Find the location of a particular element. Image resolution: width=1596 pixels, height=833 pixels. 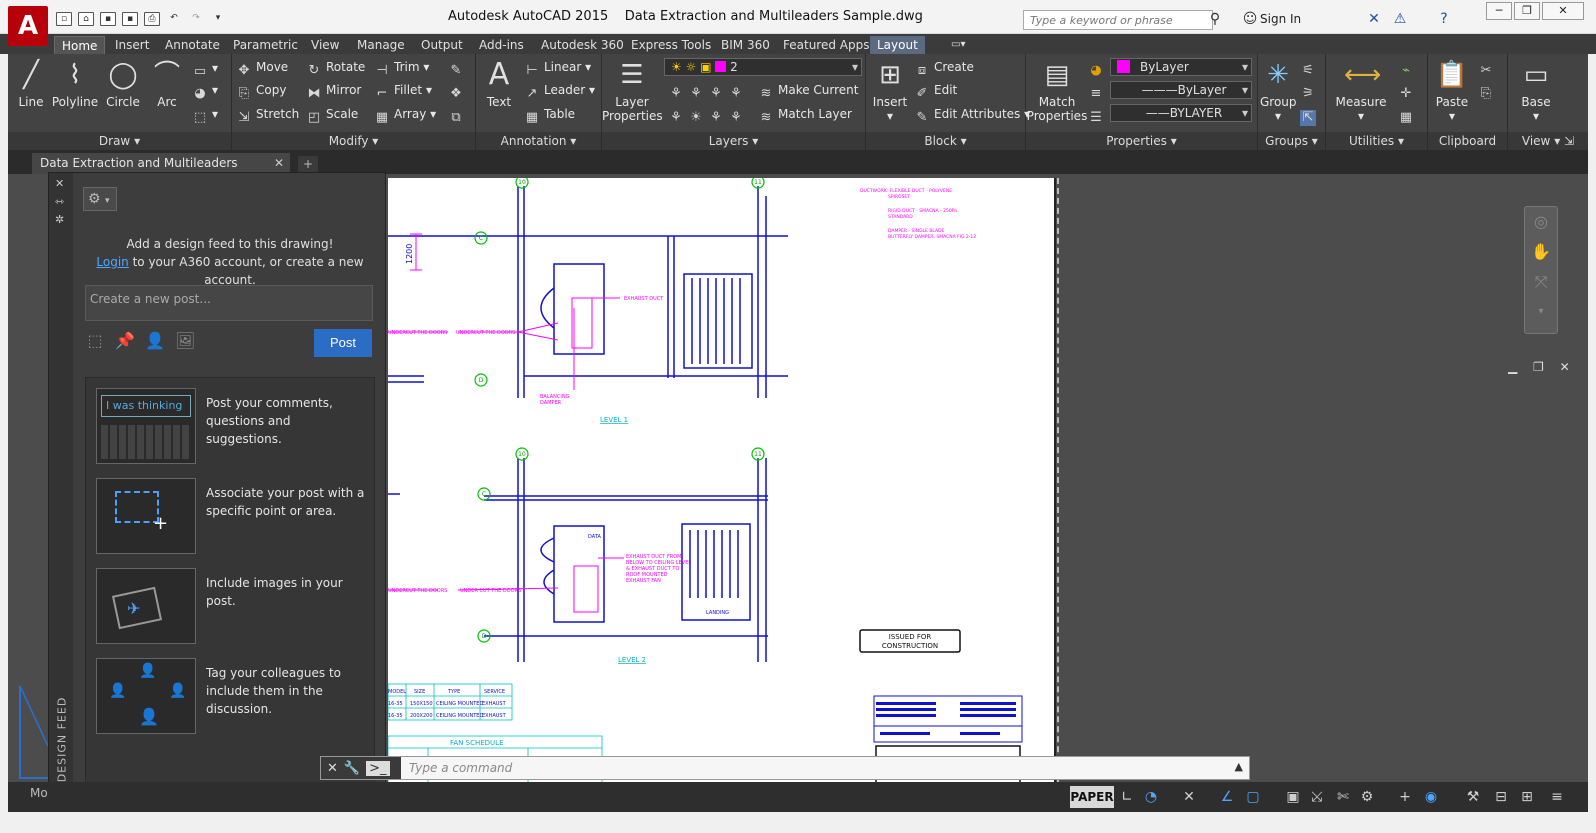

annotation-monitor-icon: + is located at coordinates (1405, 797).